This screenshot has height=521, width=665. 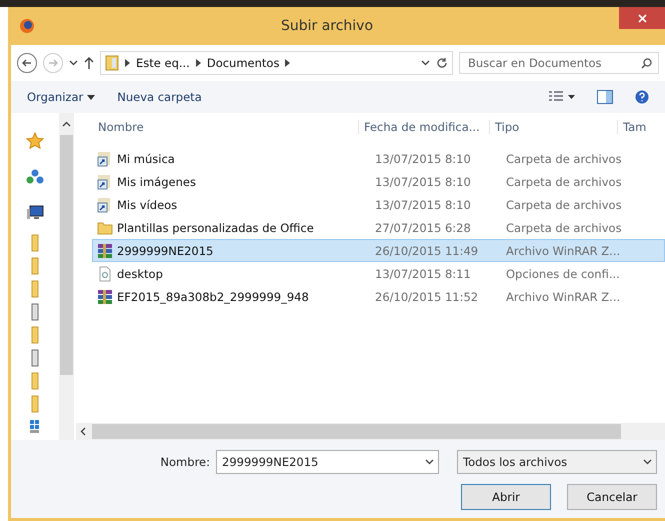 What do you see at coordinates (506, 497) in the screenshot?
I see `open-button: Abrir` at bounding box center [506, 497].